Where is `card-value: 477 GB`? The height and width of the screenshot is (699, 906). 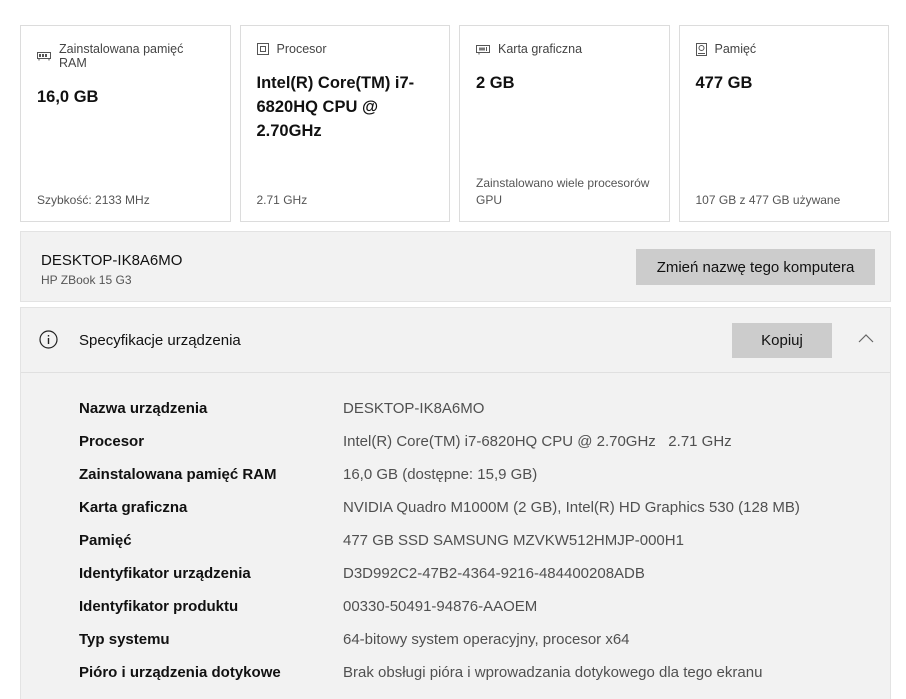
card-value: 477 GB is located at coordinates (724, 83).